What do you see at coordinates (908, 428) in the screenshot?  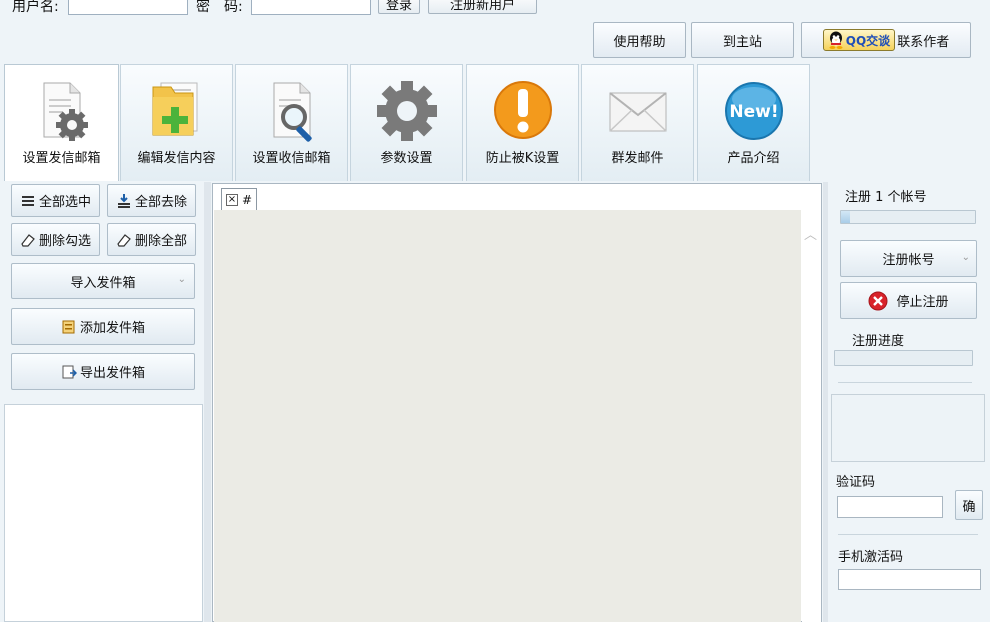 I see `captcha-image-box` at bounding box center [908, 428].